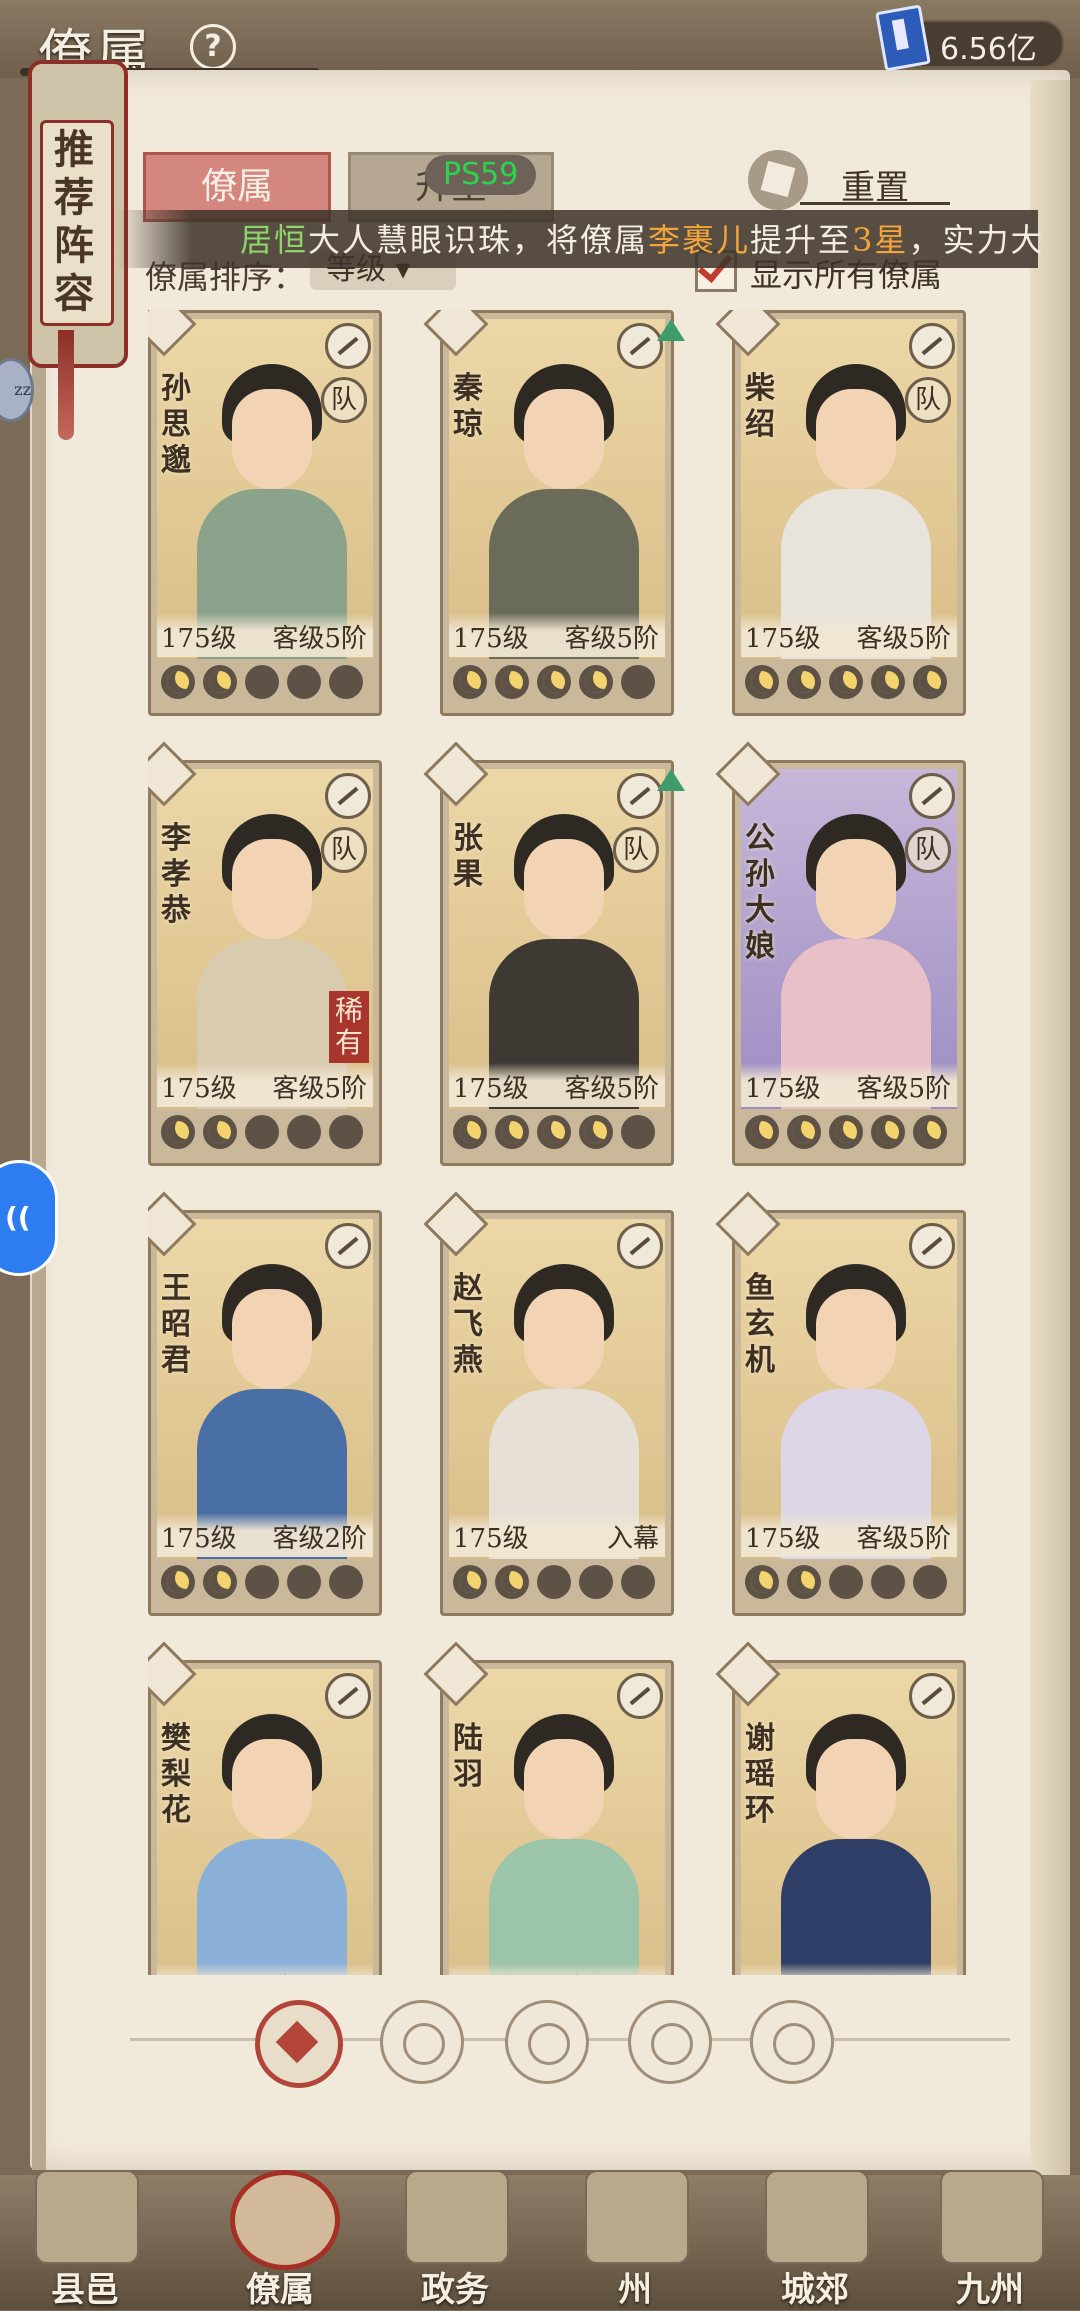 The image size is (1080, 2311). I want to click on nav-retainers: 僚属, so click(280, 2230).